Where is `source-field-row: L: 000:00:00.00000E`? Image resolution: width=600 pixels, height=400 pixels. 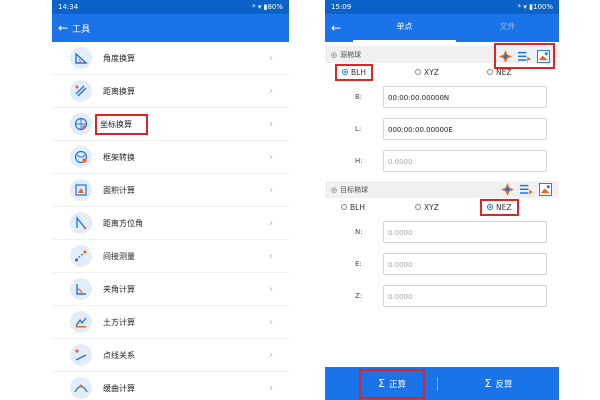 source-field-row: L: 000:00:00.00000E is located at coordinates (442, 129).